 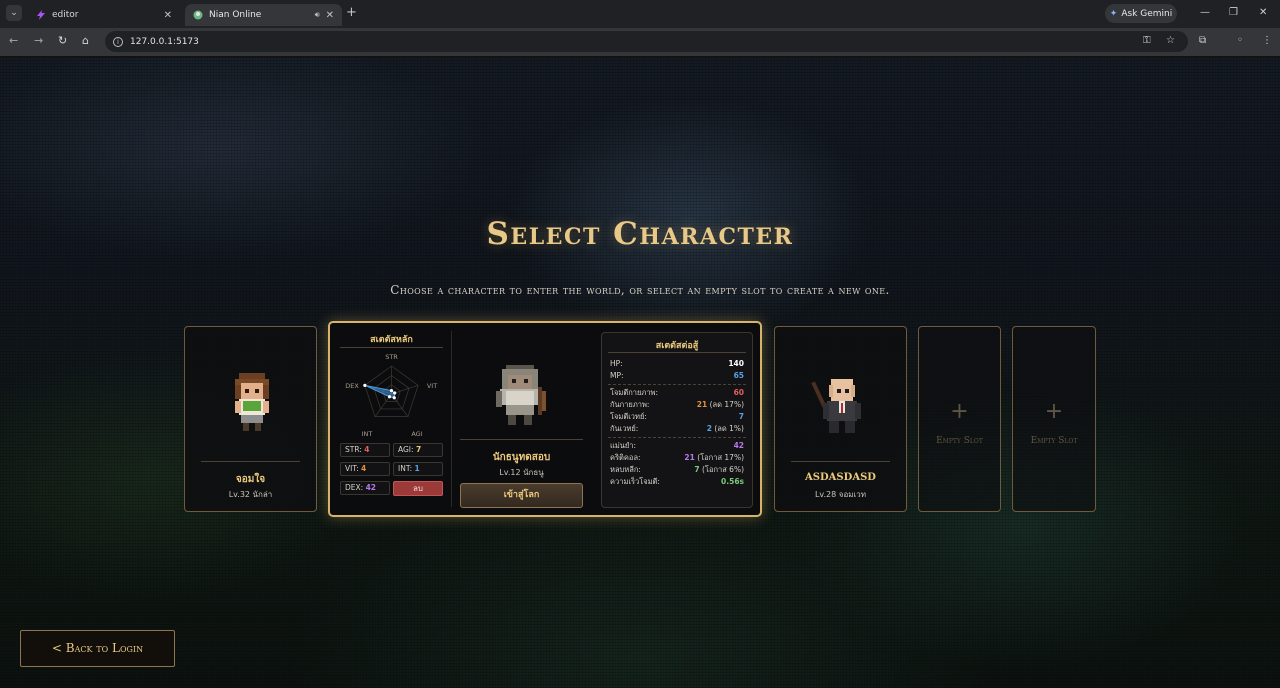 What do you see at coordinates (677, 481) in the screenshot?
I see `combat-stat-row: ความเร็วโจมตี: 0.56s` at bounding box center [677, 481].